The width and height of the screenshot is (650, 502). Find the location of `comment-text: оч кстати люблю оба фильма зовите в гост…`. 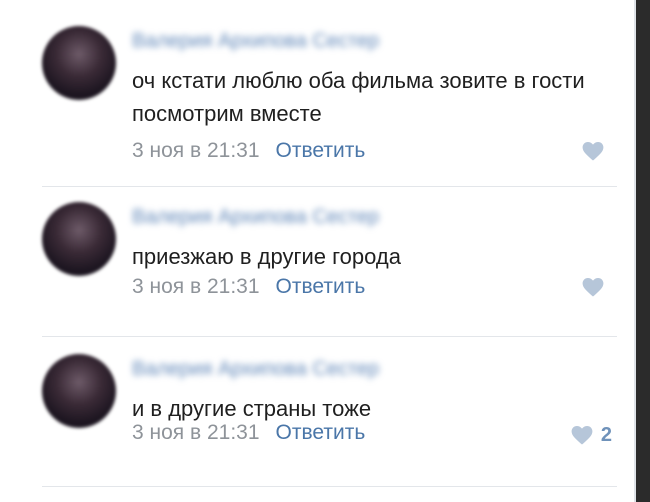

comment-text: оч кстати люблю оба фильма зовите в гост… is located at coordinates (358, 97).